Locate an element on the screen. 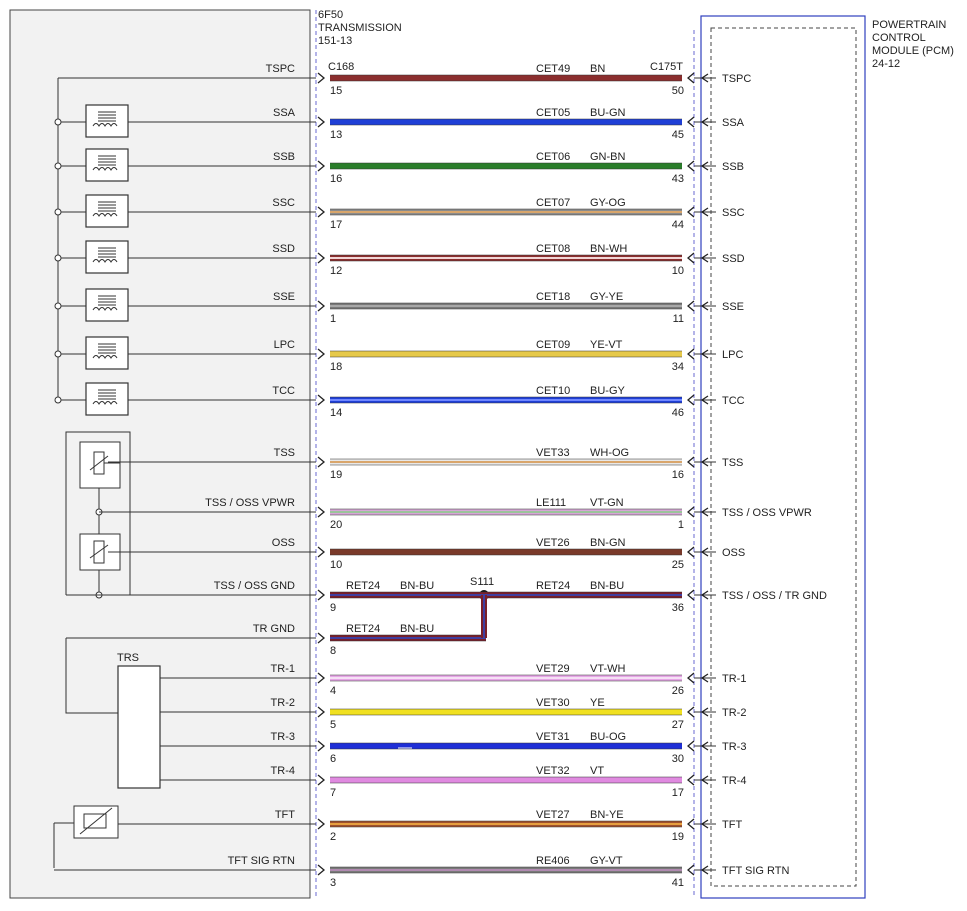 Image resolution: width=967 pixels, height=911 pixels. circuit-id: VET27 is located at coordinates (553, 815).